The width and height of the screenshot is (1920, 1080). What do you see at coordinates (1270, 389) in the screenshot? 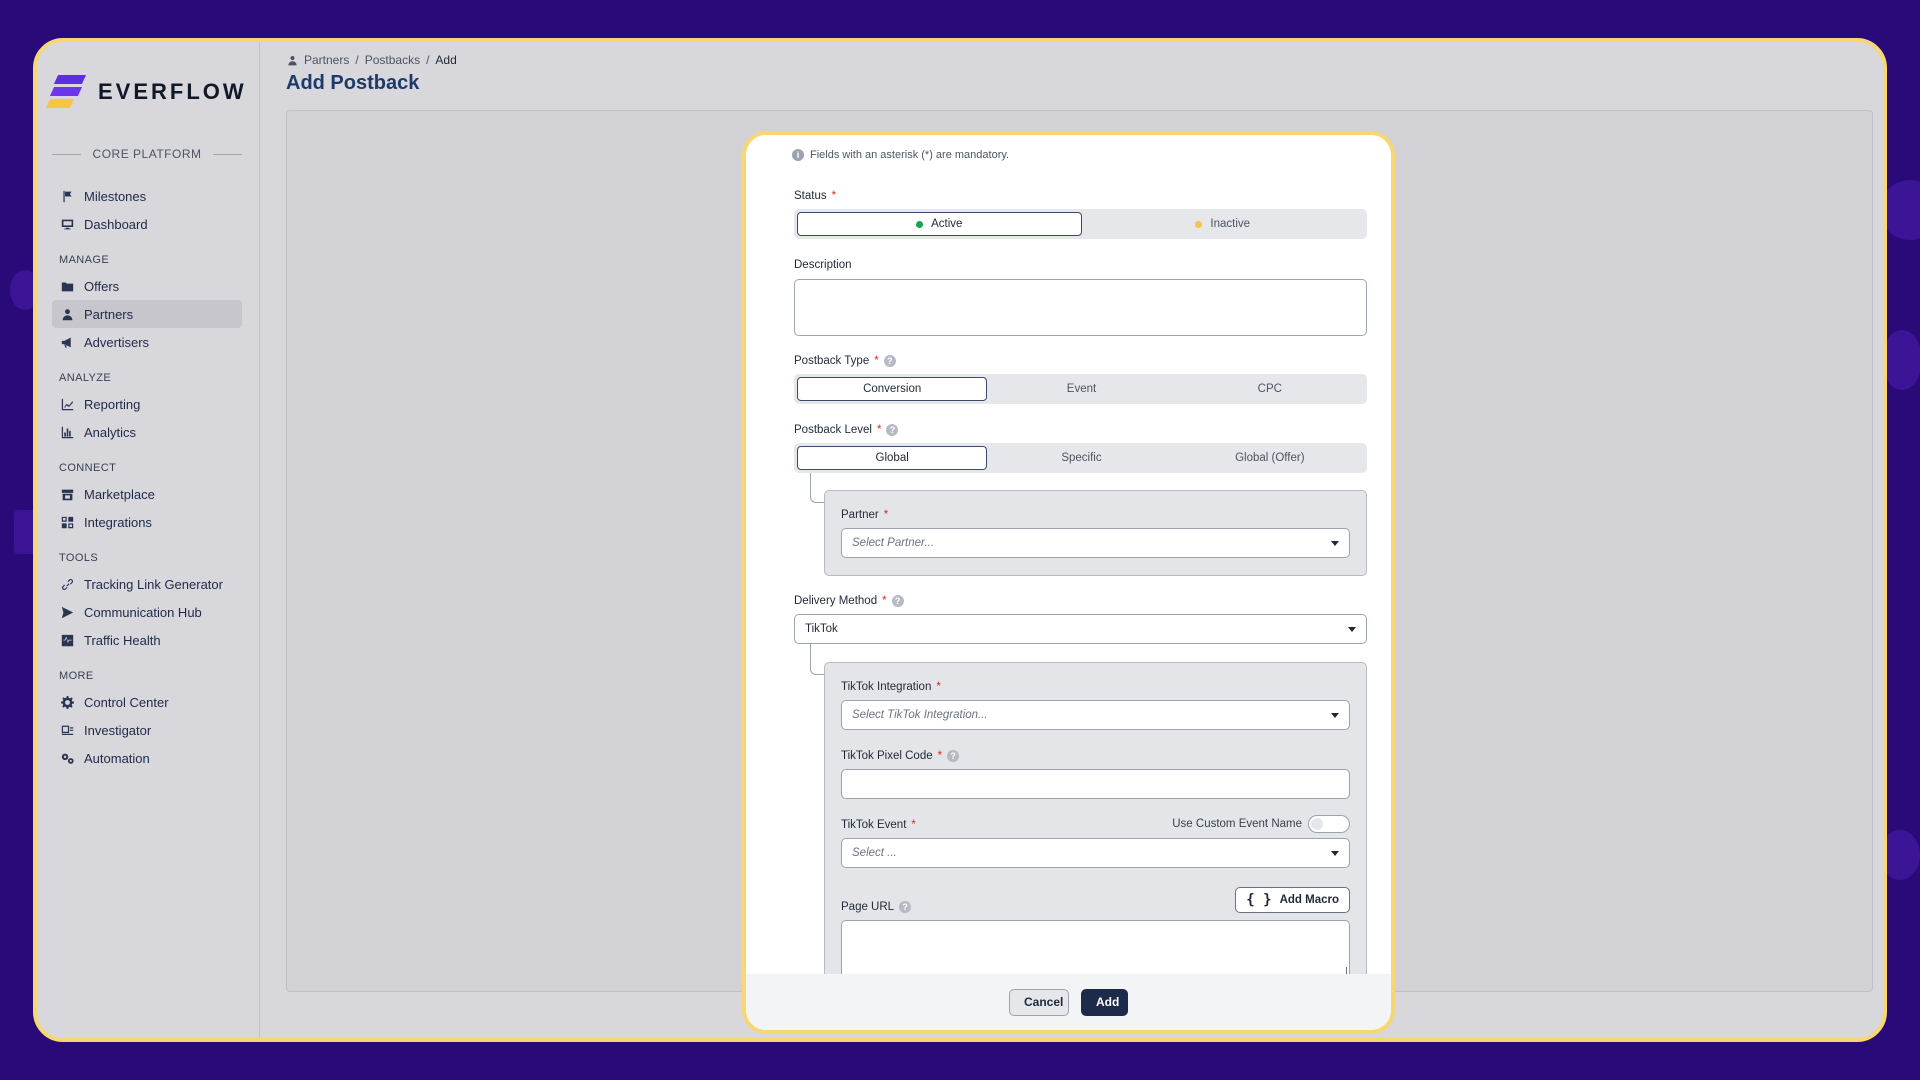
I see `postback-type-cpc: CPC` at bounding box center [1270, 389].